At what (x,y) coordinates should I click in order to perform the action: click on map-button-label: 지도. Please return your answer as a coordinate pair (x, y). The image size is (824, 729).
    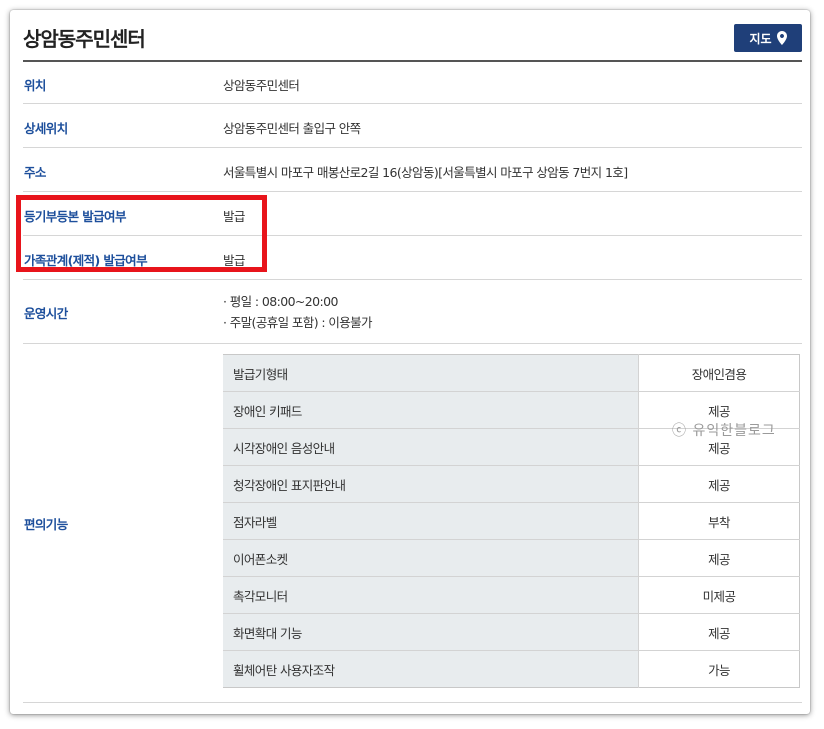
    Looking at the image, I should click on (760, 38).